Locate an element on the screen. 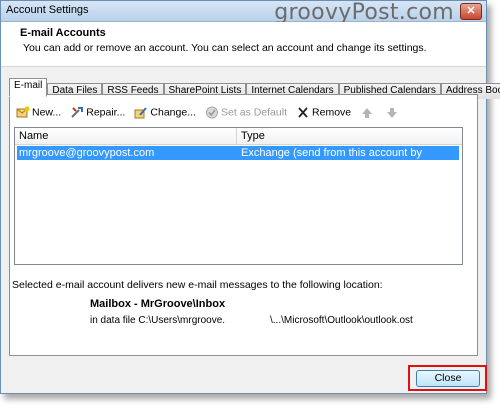 Image resolution: width=500 pixels, height=408 pixels. section-title: E-mail Accounts is located at coordinates (63, 33).